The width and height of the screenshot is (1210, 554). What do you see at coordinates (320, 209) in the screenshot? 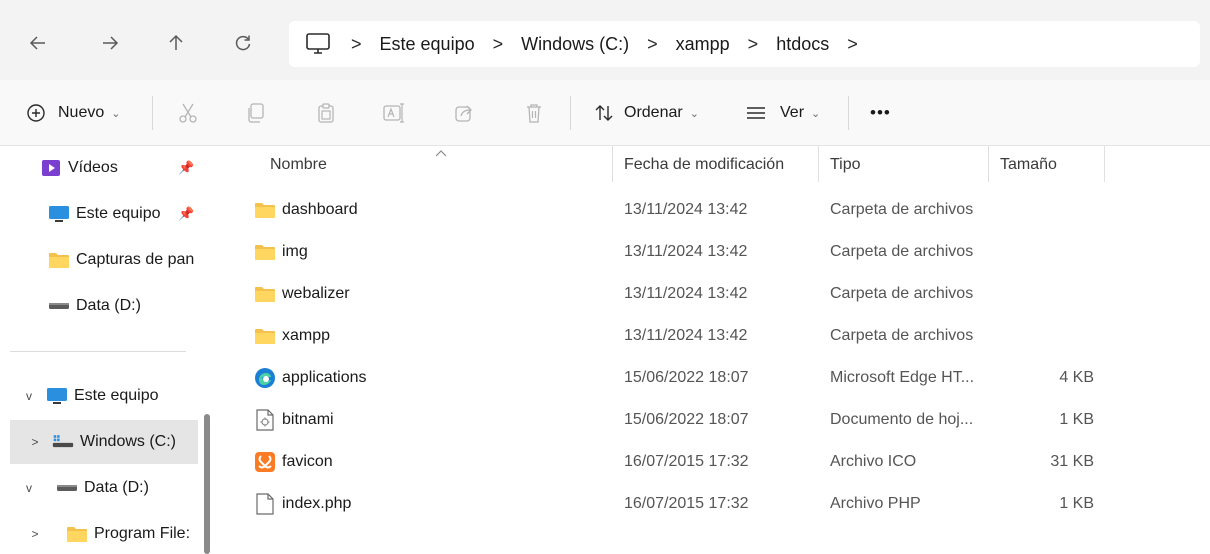
I see `file-name: dashboard` at bounding box center [320, 209].